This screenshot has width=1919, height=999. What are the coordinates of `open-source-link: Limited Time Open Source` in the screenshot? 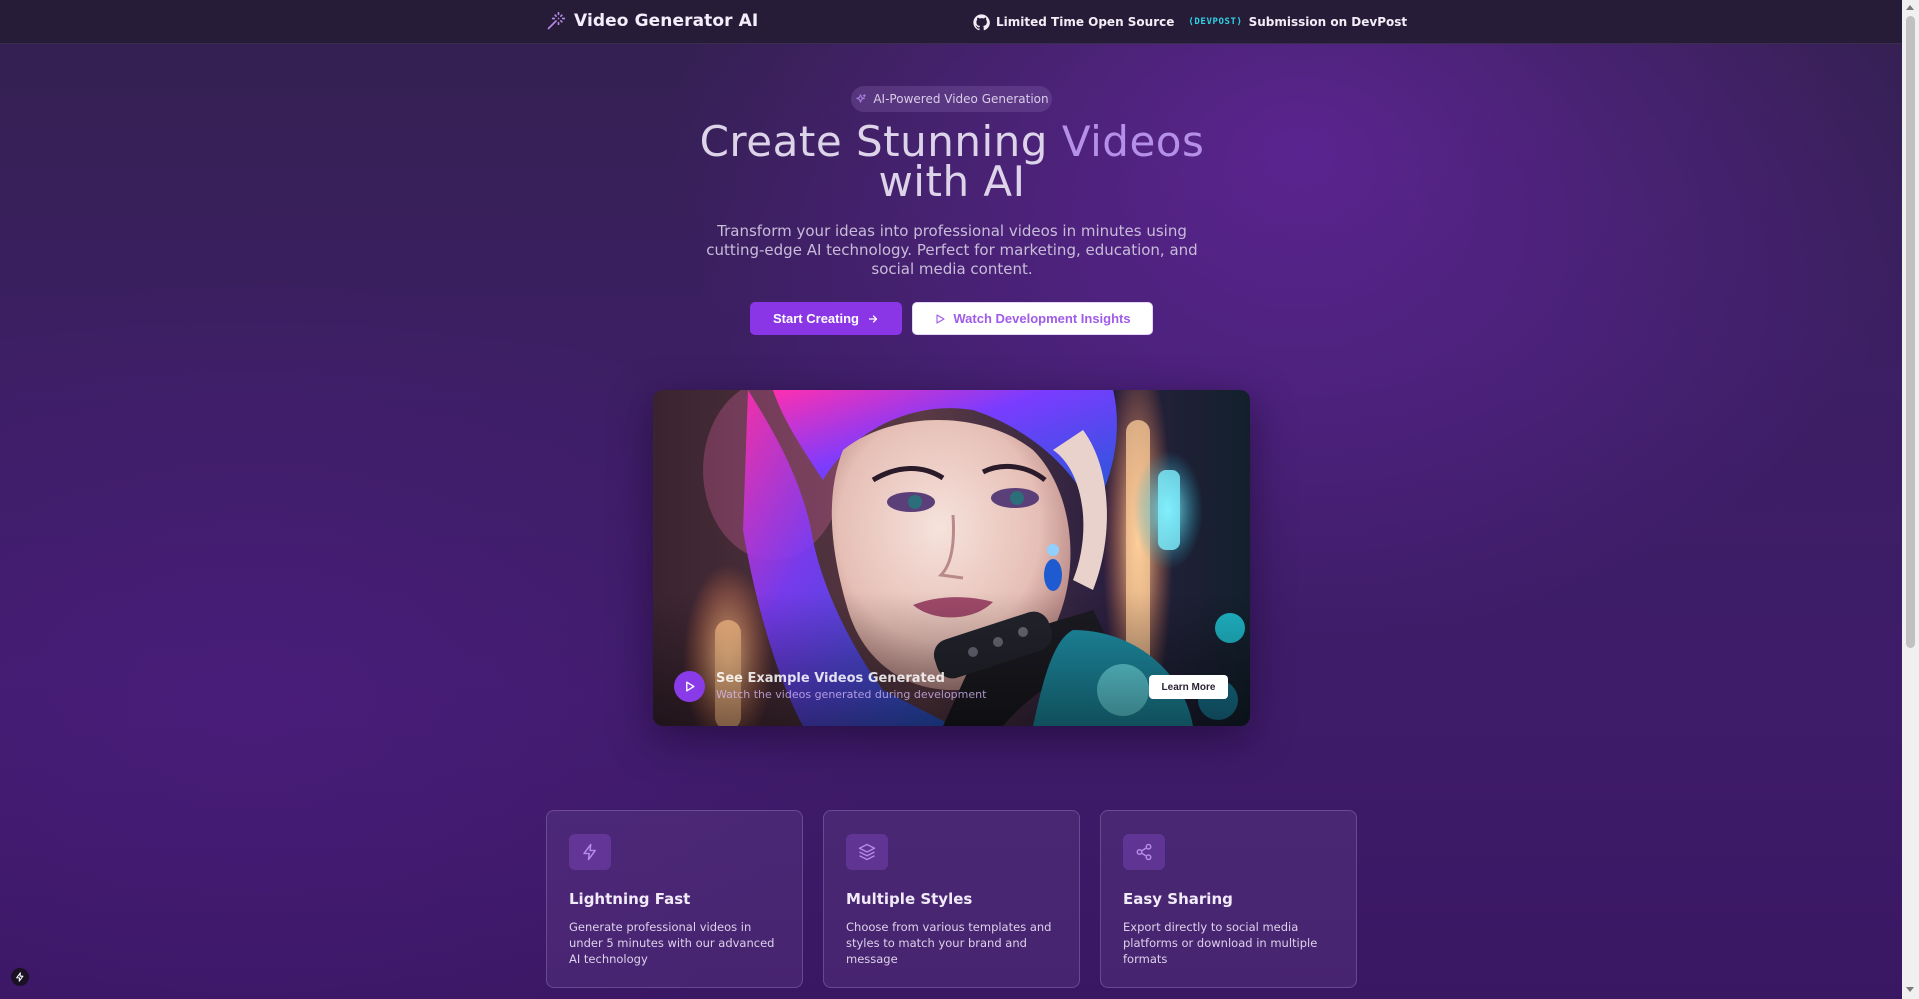 It's located at (1074, 22).